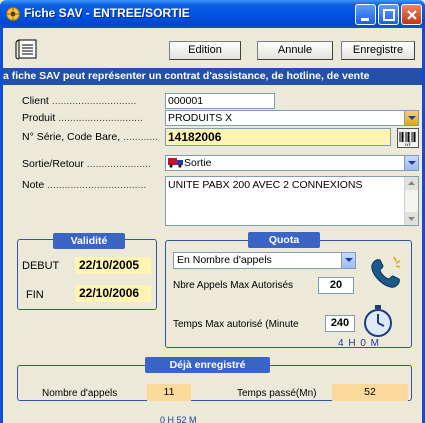 This screenshot has width=425, height=423. What do you see at coordinates (169, 392) in the screenshot?
I see `nombre-appels-value: 11` at bounding box center [169, 392].